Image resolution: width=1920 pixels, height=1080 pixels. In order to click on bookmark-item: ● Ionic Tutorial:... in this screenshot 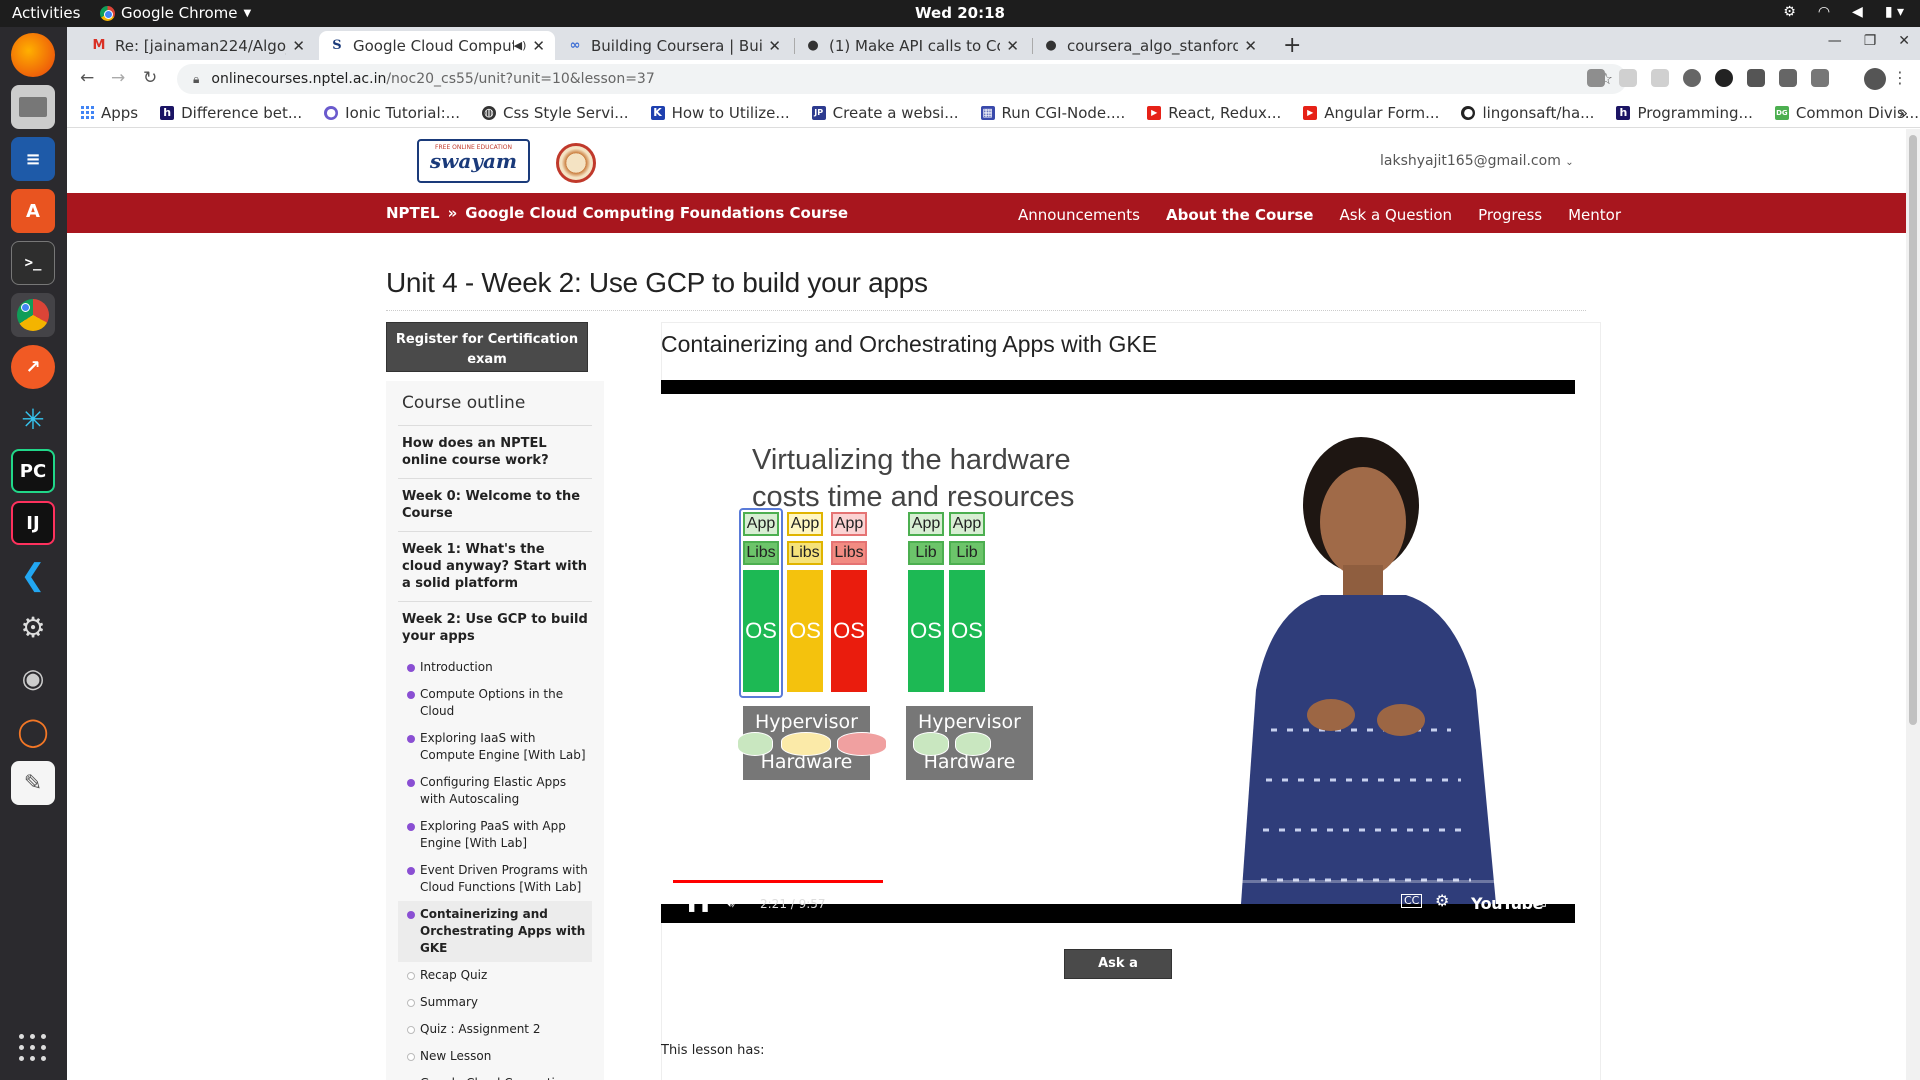, I will do `click(392, 113)`.